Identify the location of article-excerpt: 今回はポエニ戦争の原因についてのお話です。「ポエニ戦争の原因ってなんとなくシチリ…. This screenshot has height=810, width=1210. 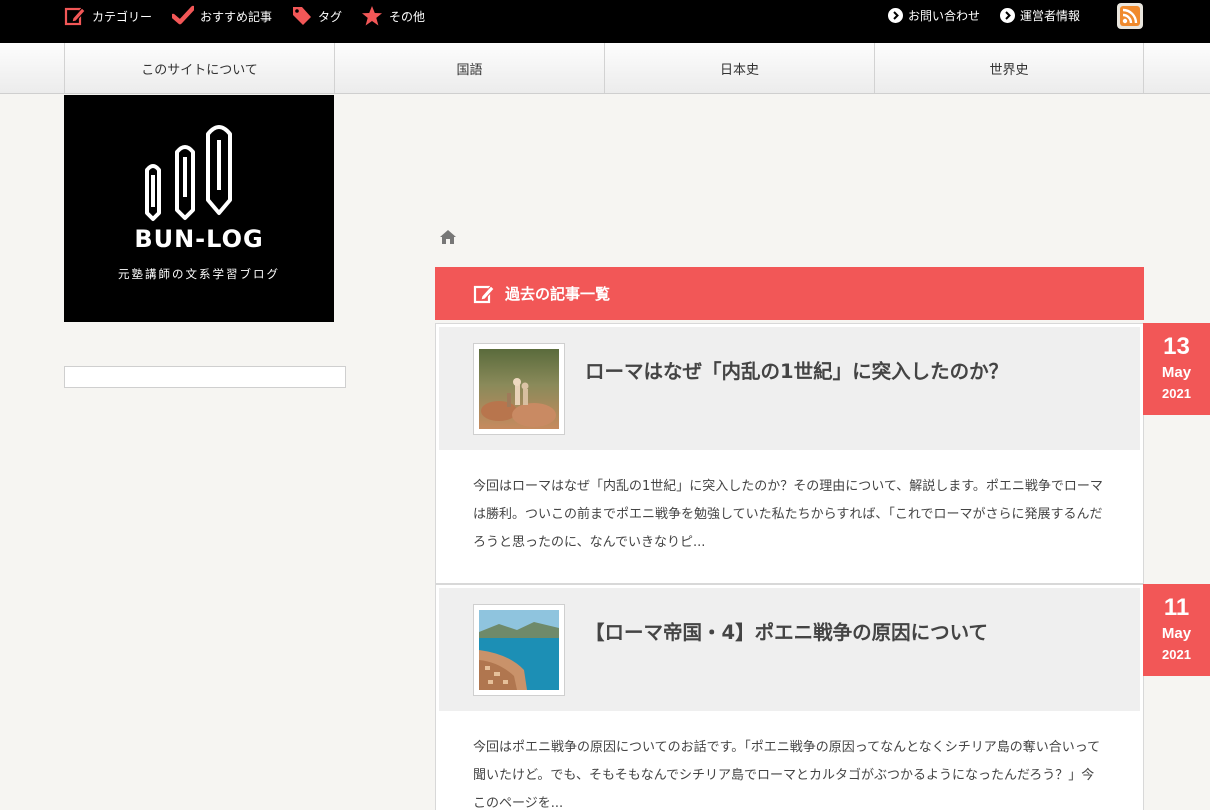
(787, 775).